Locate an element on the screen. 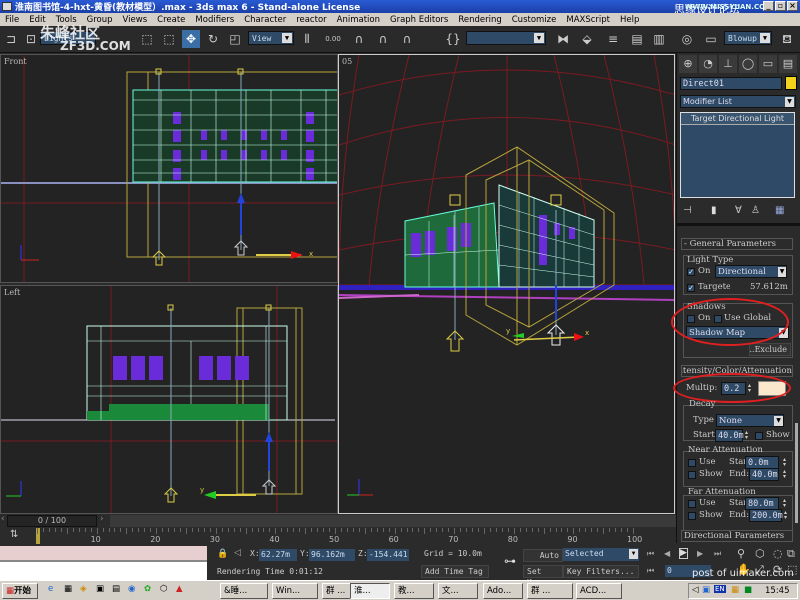 The width and height of the screenshot is (800, 600). lock-selection-icon: 🔒 is located at coordinates (222, 554).